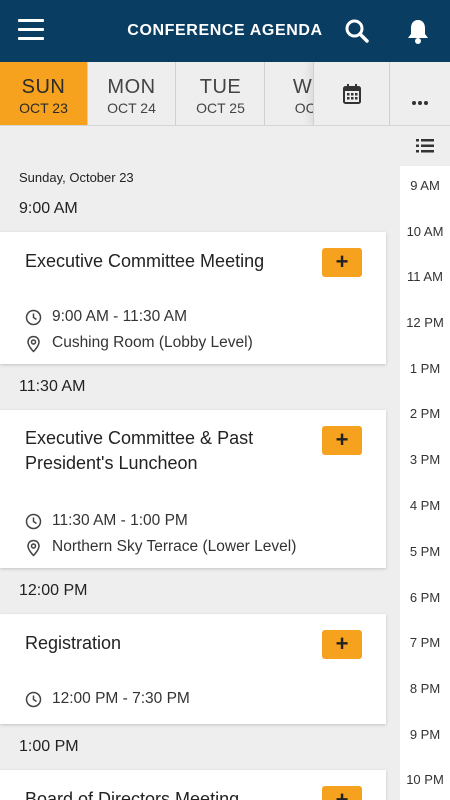 The width and height of the screenshot is (450, 800). I want to click on rail-hour: 10 PM, so click(425, 779).